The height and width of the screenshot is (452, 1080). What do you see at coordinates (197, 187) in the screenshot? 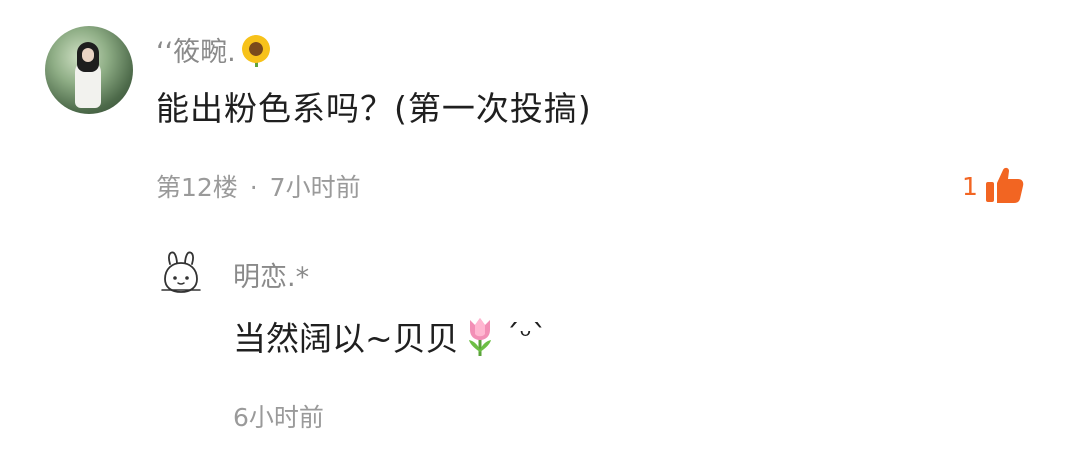
I see `comment-floor: 第12楼` at bounding box center [197, 187].